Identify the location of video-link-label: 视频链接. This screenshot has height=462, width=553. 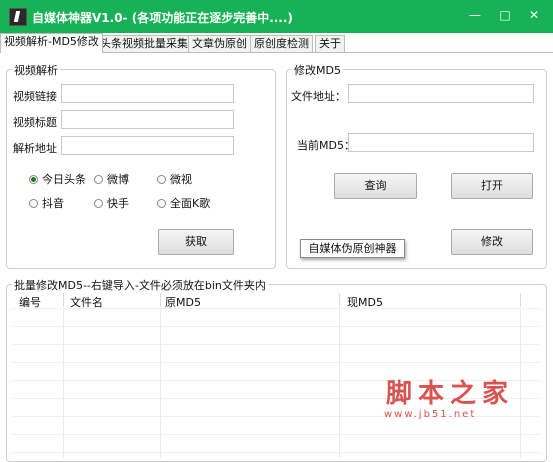
(35, 96).